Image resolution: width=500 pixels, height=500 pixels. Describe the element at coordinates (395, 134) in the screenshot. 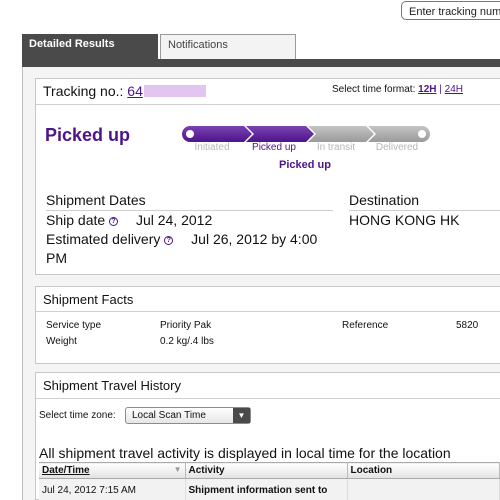

I see `progress-step-delivered` at that location.